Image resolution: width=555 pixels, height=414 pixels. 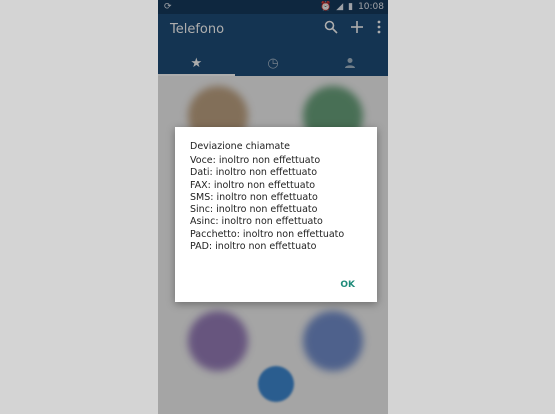 I want to click on ok-button: OK, so click(x=347, y=285).